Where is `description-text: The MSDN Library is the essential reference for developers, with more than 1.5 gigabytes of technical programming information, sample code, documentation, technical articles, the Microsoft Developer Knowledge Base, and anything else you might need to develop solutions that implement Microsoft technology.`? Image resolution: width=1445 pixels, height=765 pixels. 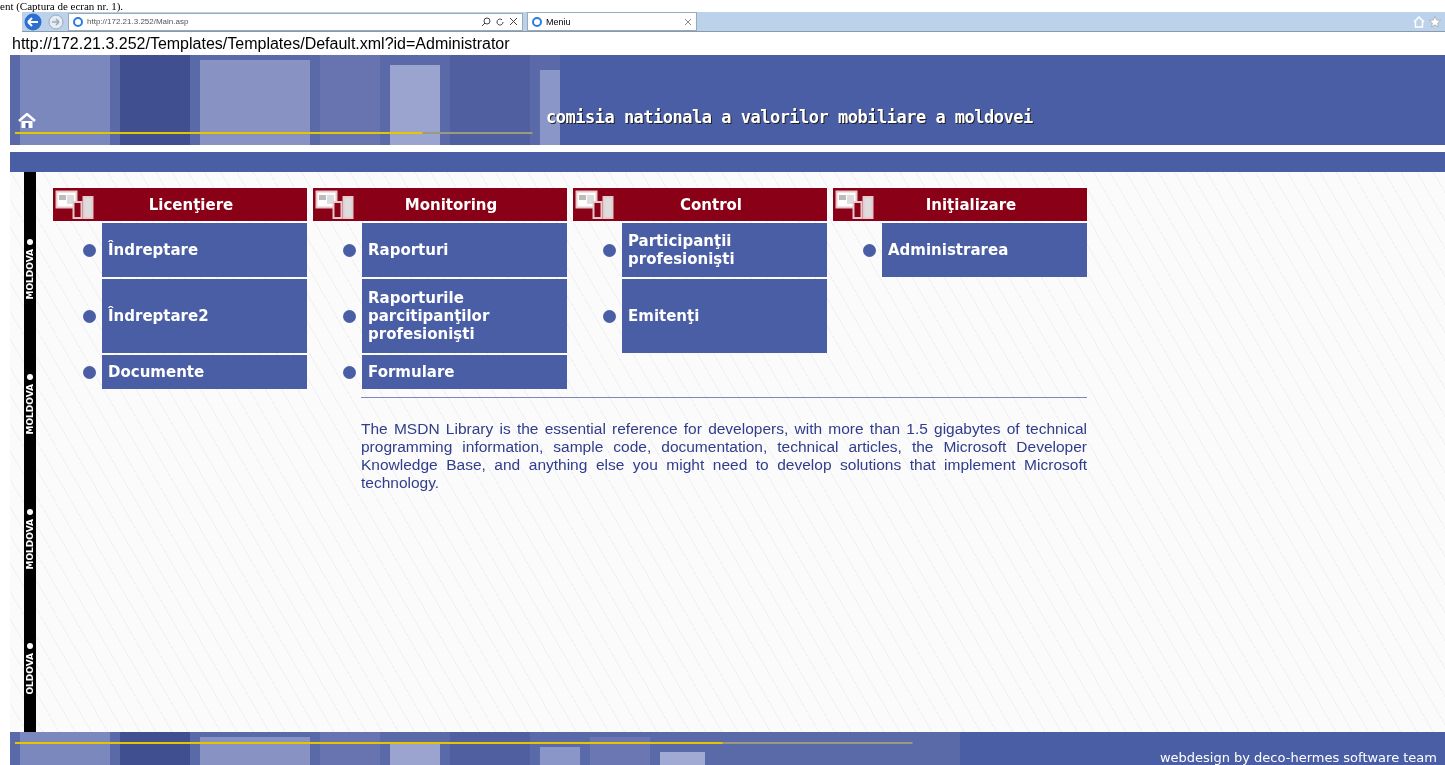 description-text: The MSDN Library is the essential reference for developers, with more than 1.5 gigabytes of technical programming information, sample code, documentation, technical articles, the Microsoft Developer Knowledge Base, and anything else you might need to develop solutions that implement Microsoft technology. is located at coordinates (724, 456).